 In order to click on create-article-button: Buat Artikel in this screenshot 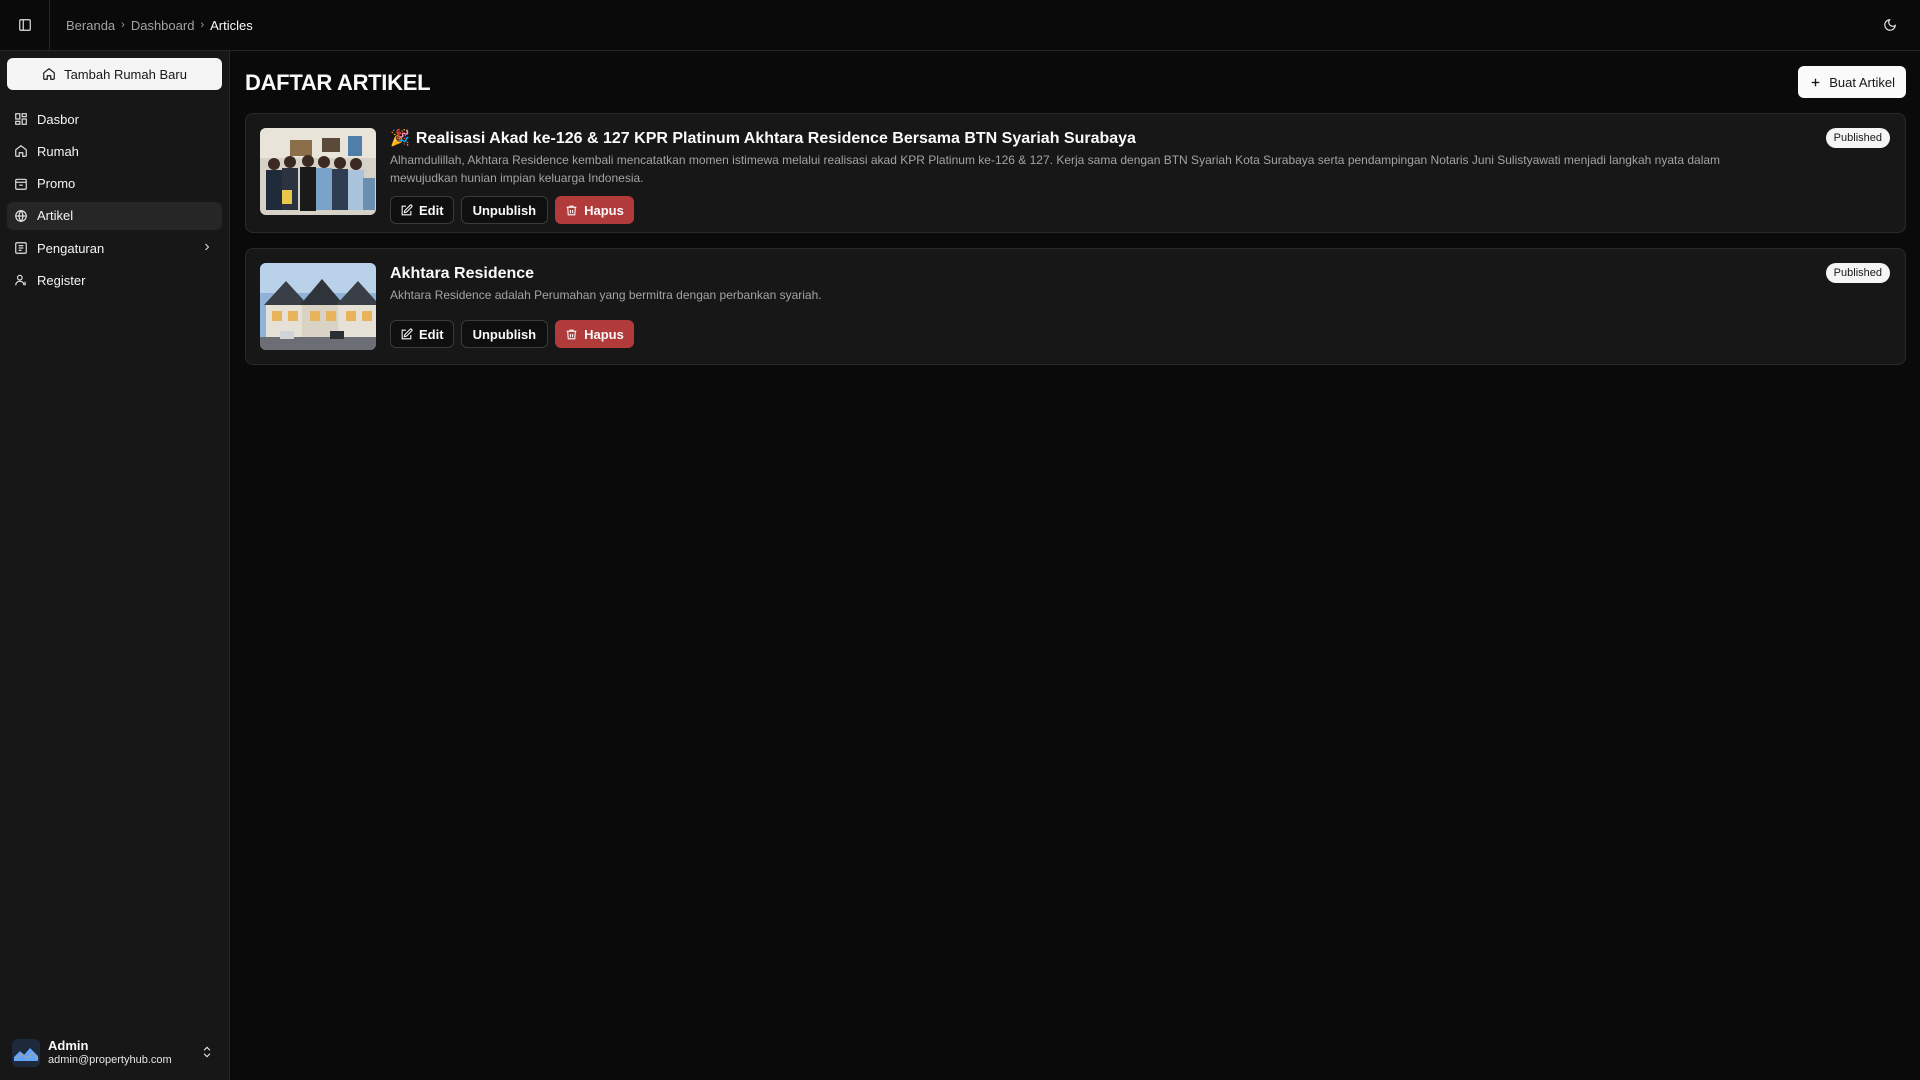, I will do `click(1852, 82)`.